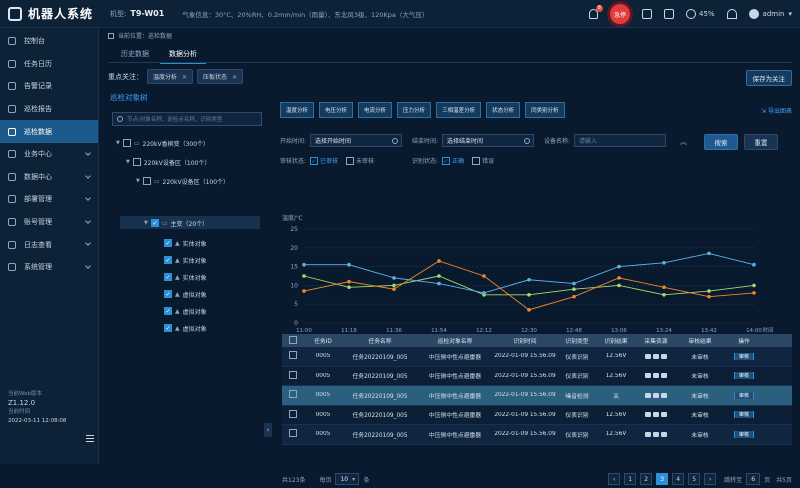 This screenshot has height=488, width=800. What do you see at coordinates (646, 479) in the screenshot?
I see `page-button: 2` at bounding box center [646, 479].